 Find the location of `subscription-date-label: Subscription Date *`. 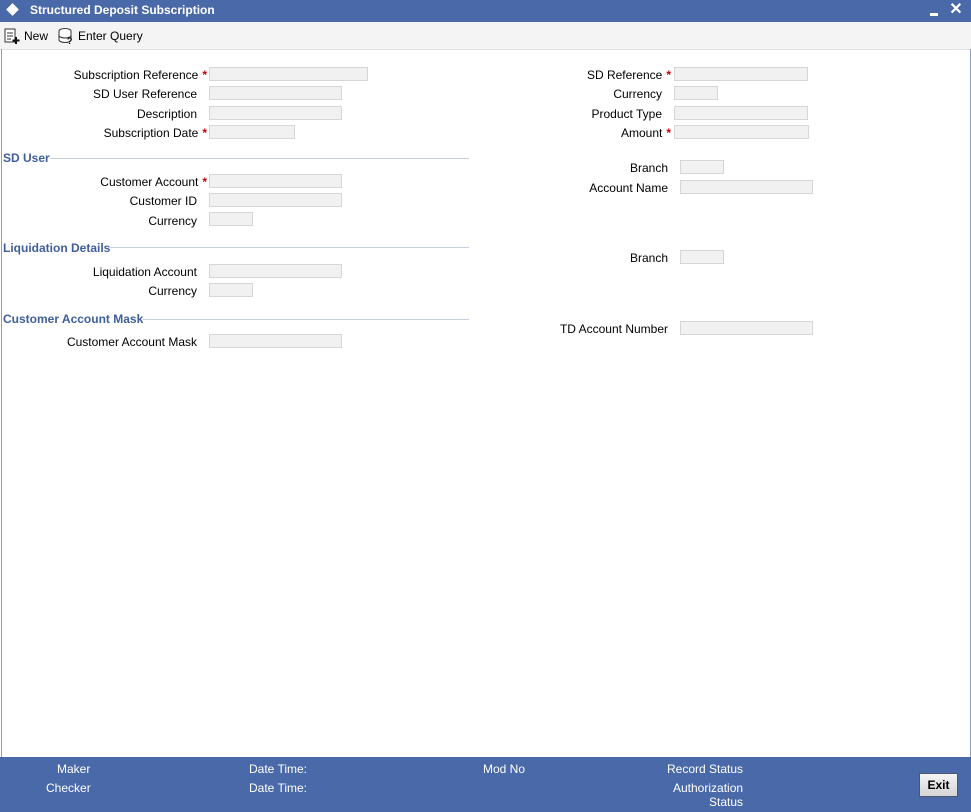

subscription-date-label: Subscription Date * is located at coordinates (155, 133).